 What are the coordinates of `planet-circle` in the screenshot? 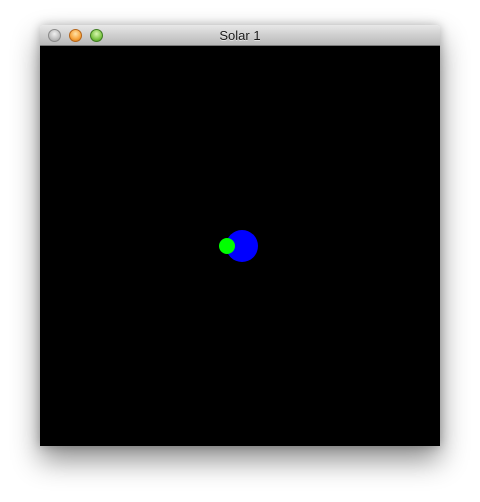 It's located at (227, 246).